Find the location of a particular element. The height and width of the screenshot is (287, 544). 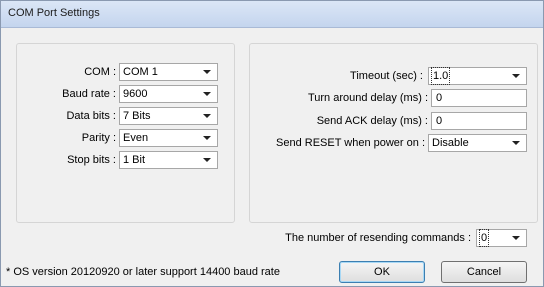

parity-select: Even is located at coordinates (168, 138).